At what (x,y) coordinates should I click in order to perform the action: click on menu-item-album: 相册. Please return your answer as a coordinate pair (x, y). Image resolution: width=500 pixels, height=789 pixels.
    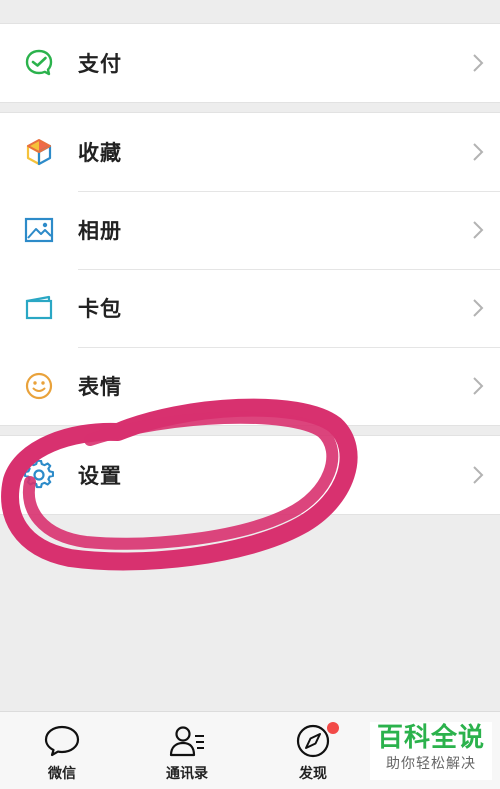
    Looking at the image, I should click on (250, 230).